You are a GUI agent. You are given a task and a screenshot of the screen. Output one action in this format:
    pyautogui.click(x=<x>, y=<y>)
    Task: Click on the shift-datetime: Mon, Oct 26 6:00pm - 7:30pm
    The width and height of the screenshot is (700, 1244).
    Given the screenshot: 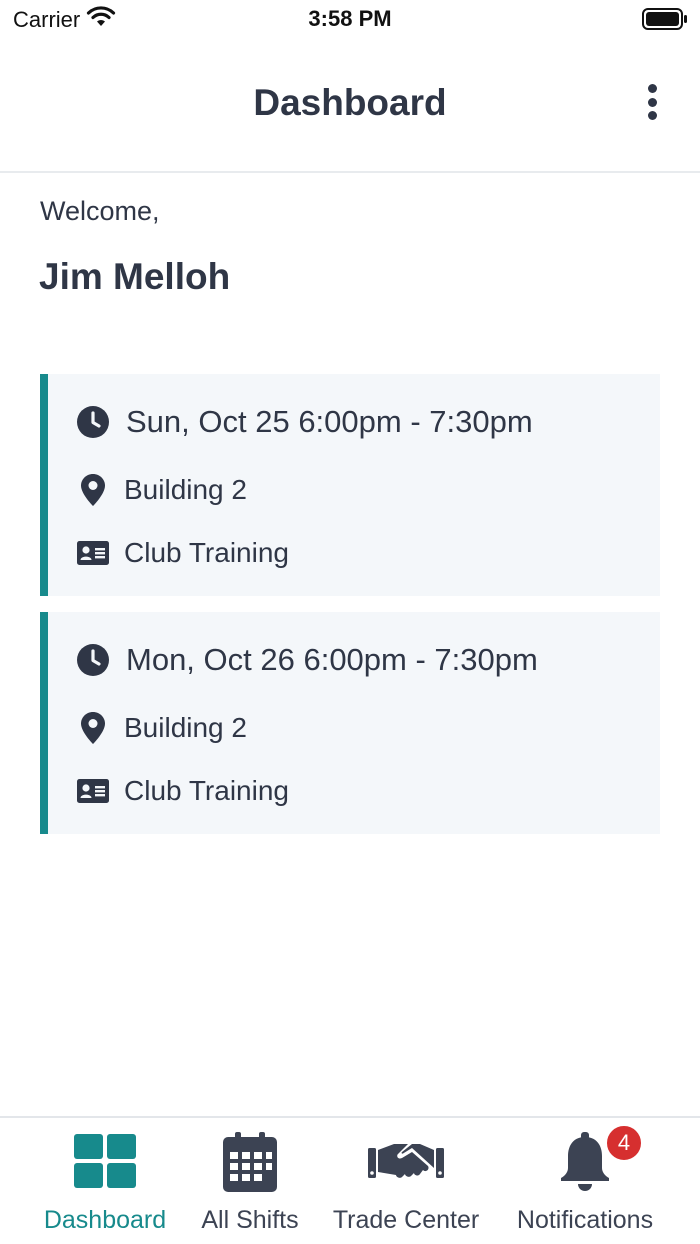 What is the action you would take?
    pyautogui.click(x=332, y=659)
    